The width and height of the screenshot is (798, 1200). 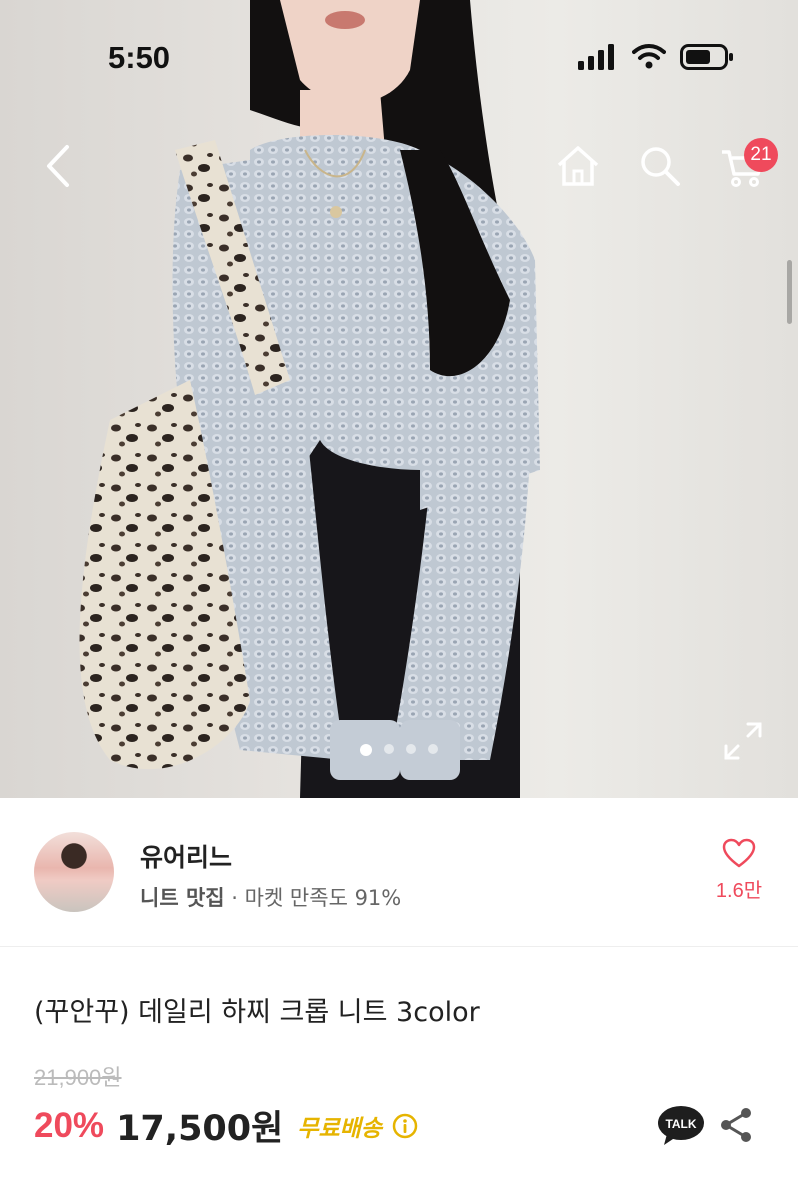 I want to click on cart-button: 21, so click(x=745, y=166).